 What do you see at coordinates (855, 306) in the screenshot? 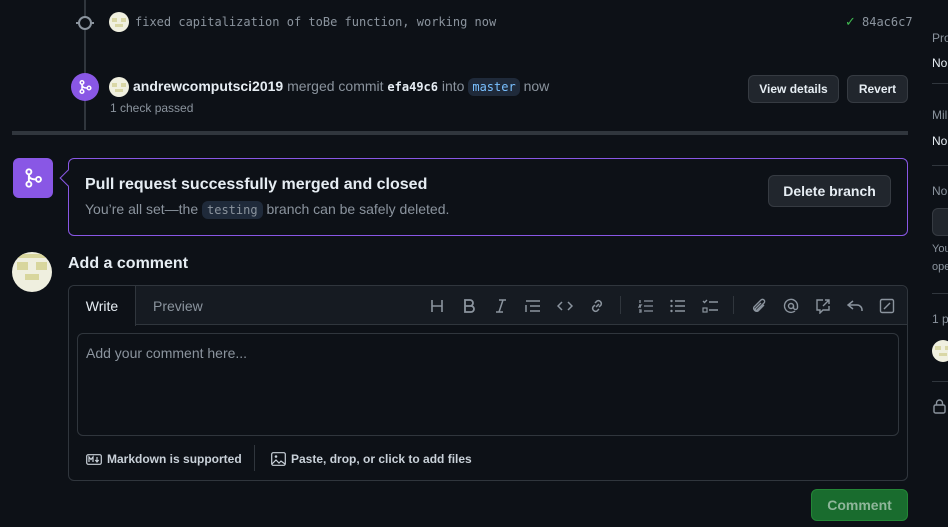
I see `reply-icon` at bounding box center [855, 306].